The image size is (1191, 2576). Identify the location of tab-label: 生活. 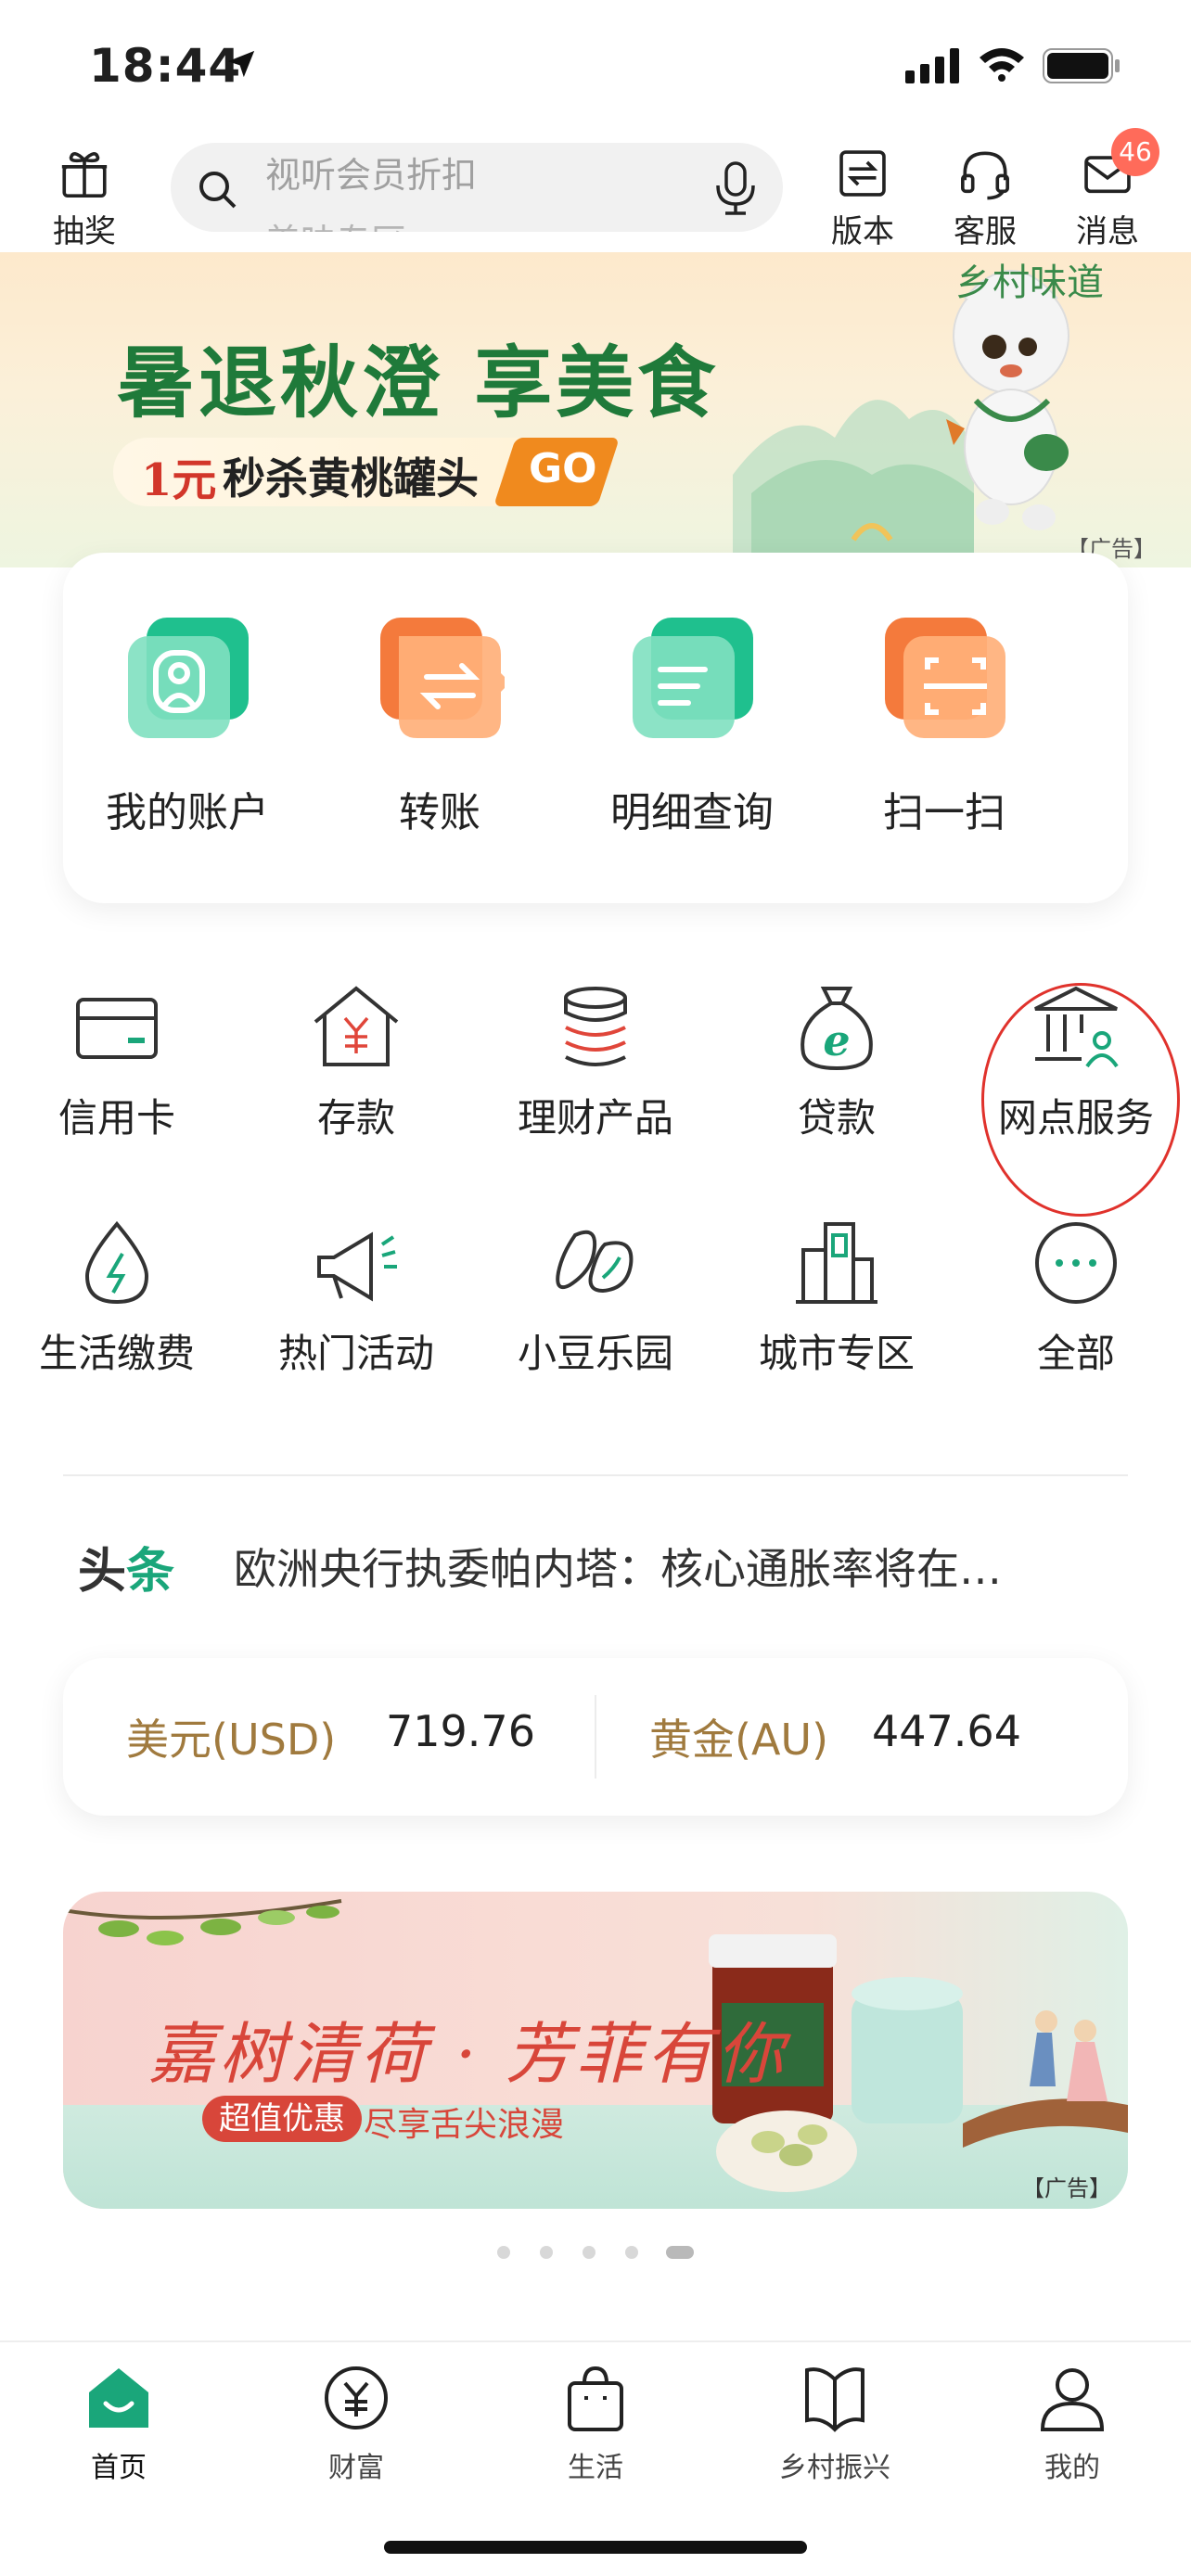
(595, 2468).